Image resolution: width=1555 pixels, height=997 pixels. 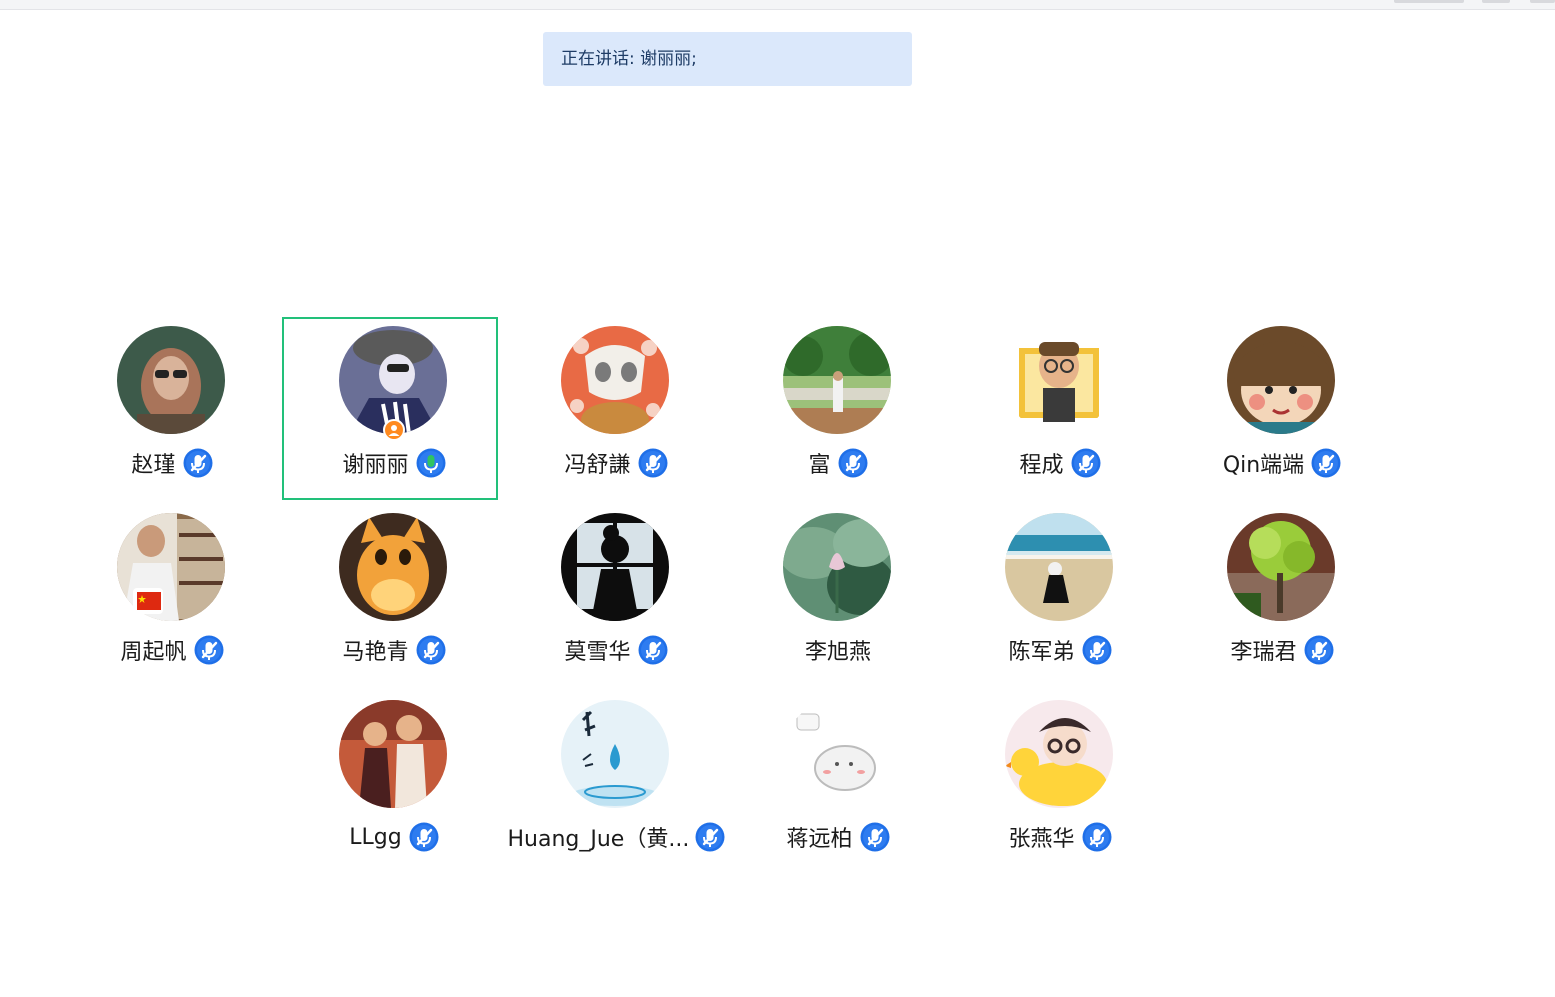 I want to click on participant-tile: 冯舒謙, so click(x=616, y=419).